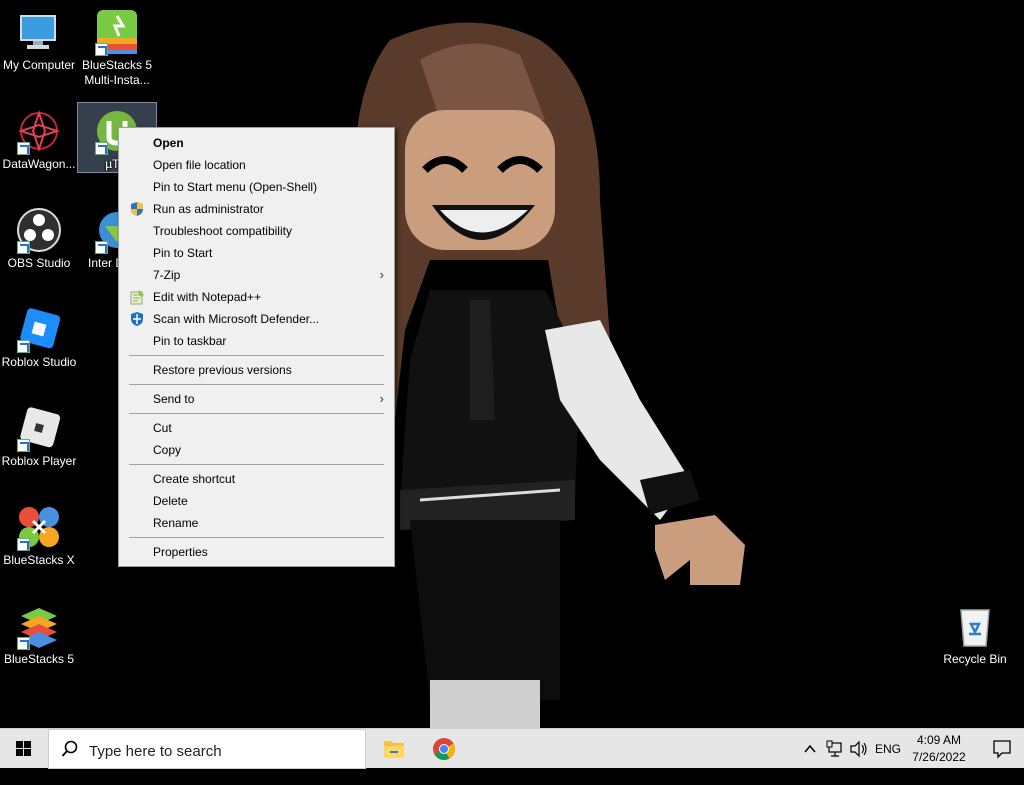  I want to click on desktop-icon-my-computer: My Computer, so click(39, 38).